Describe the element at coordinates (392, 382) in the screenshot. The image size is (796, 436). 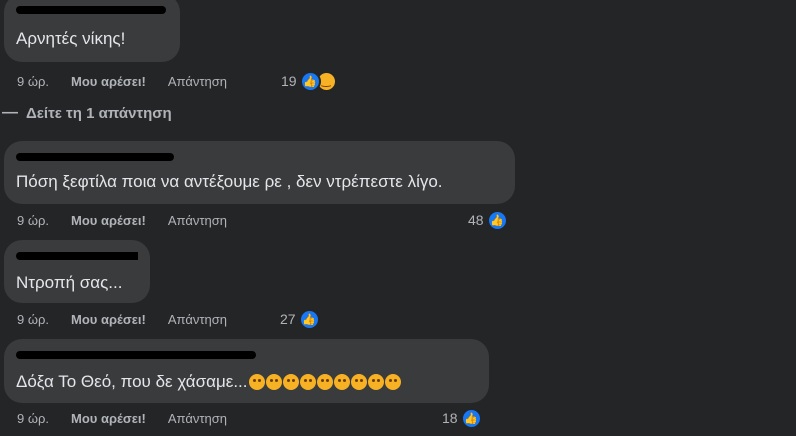
I see `upside-down-face-icon` at that location.